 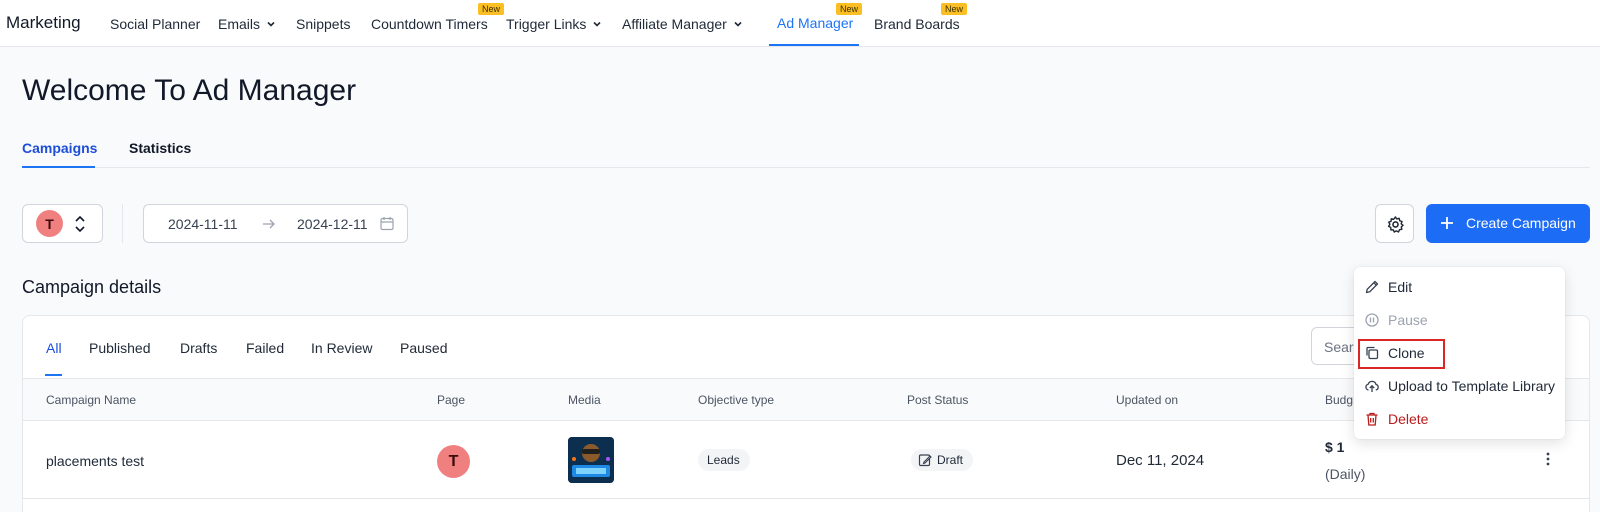 I want to click on avatar: T, so click(x=49, y=223).